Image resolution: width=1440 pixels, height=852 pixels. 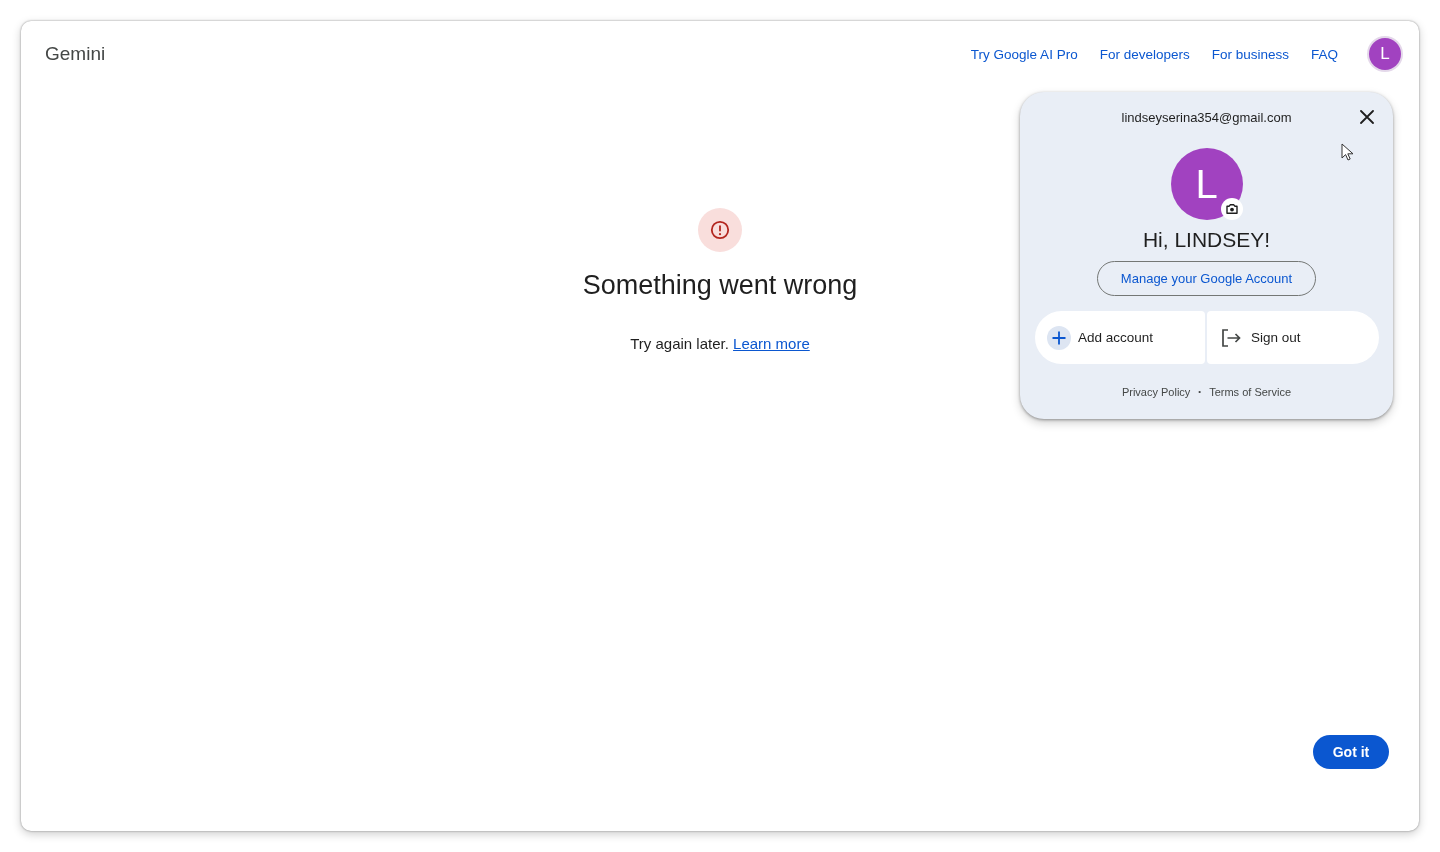 I want to click on footer-link: Terms of Service, so click(x=1250, y=392).